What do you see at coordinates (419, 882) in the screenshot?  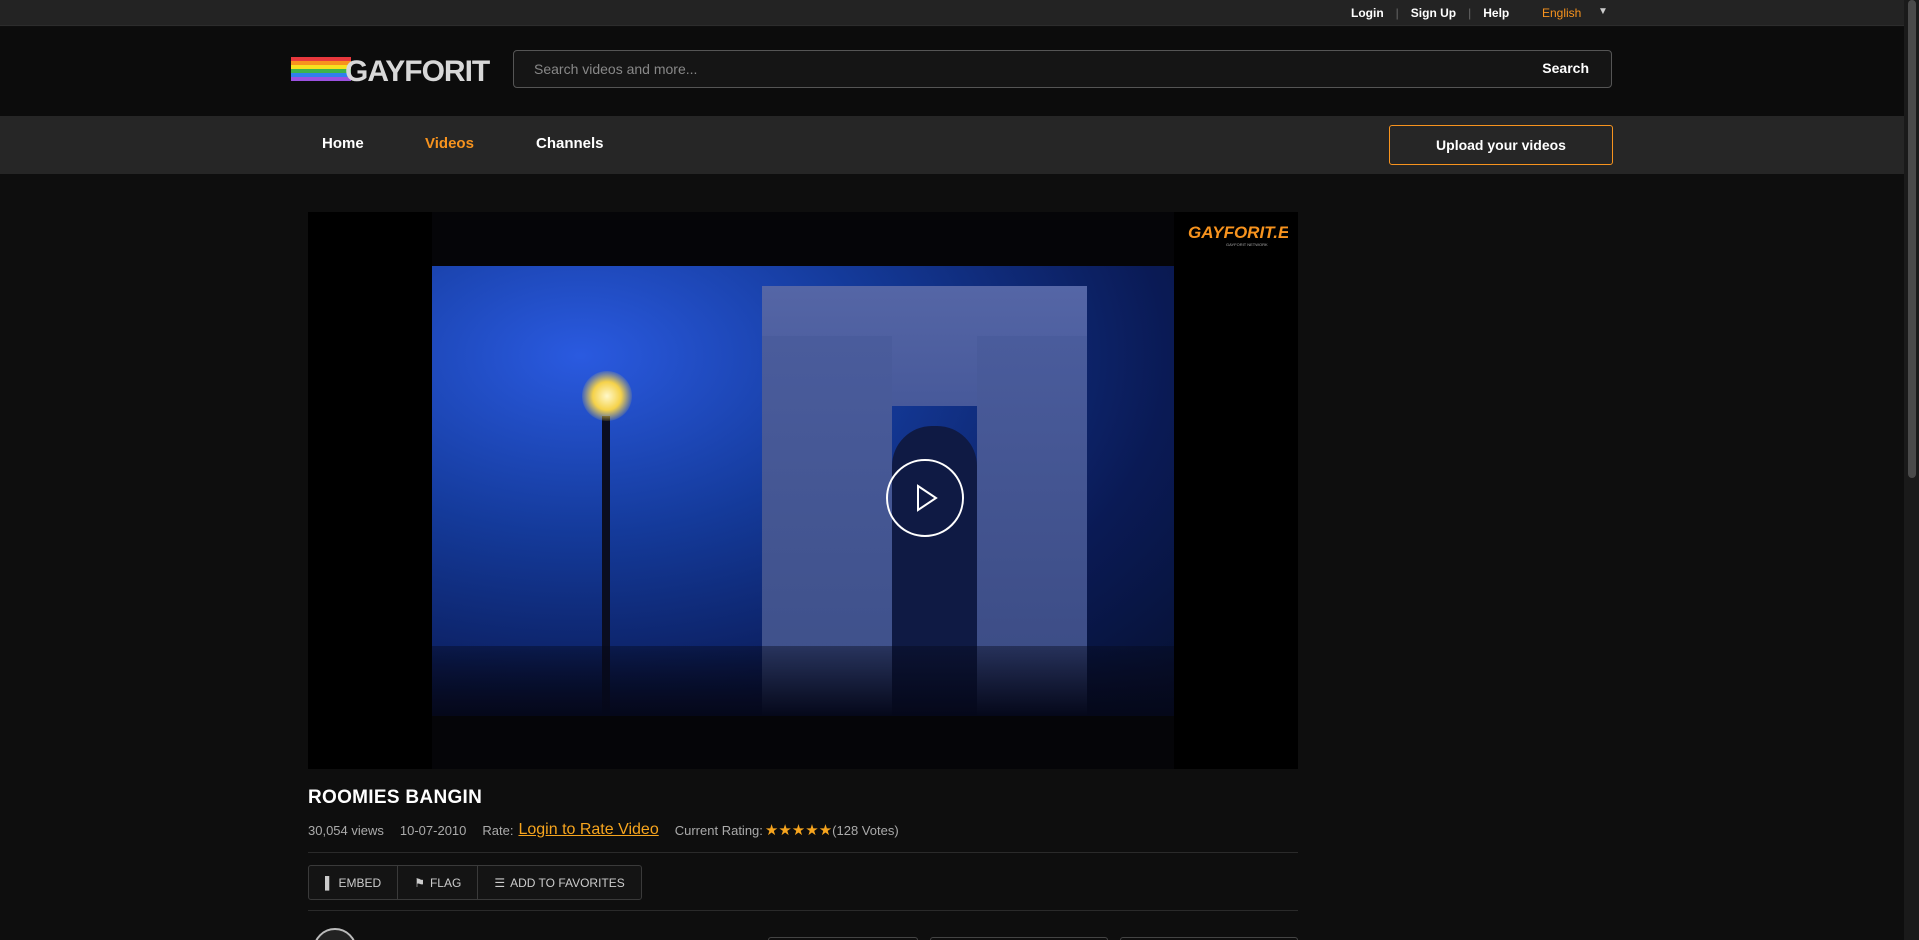 I see `flag-icon: ⚑` at bounding box center [419, 882].